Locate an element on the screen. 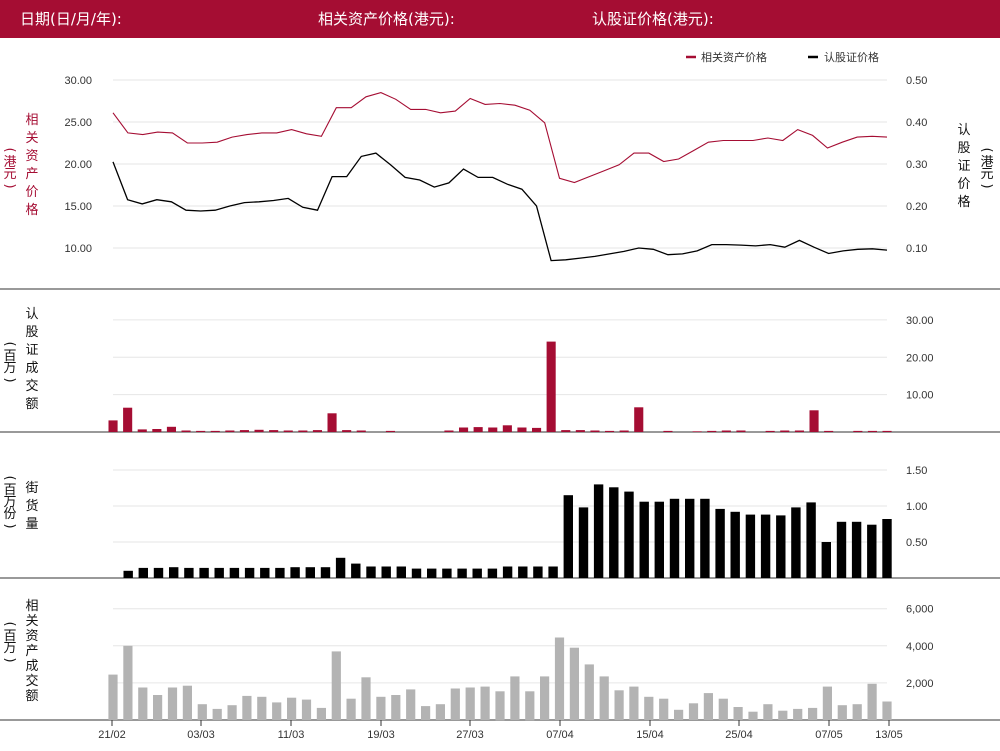  y-tick-right: 1.00 is located at coordinates (916, 507).